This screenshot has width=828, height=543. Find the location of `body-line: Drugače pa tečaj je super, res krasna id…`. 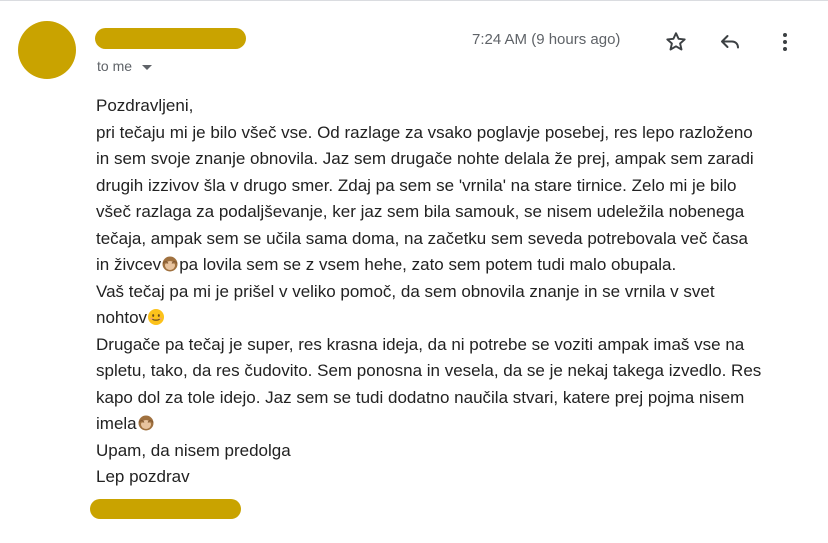

body-line: Drugače pa tečaj je super, res krasna id… is located at coordinates (420, 344).